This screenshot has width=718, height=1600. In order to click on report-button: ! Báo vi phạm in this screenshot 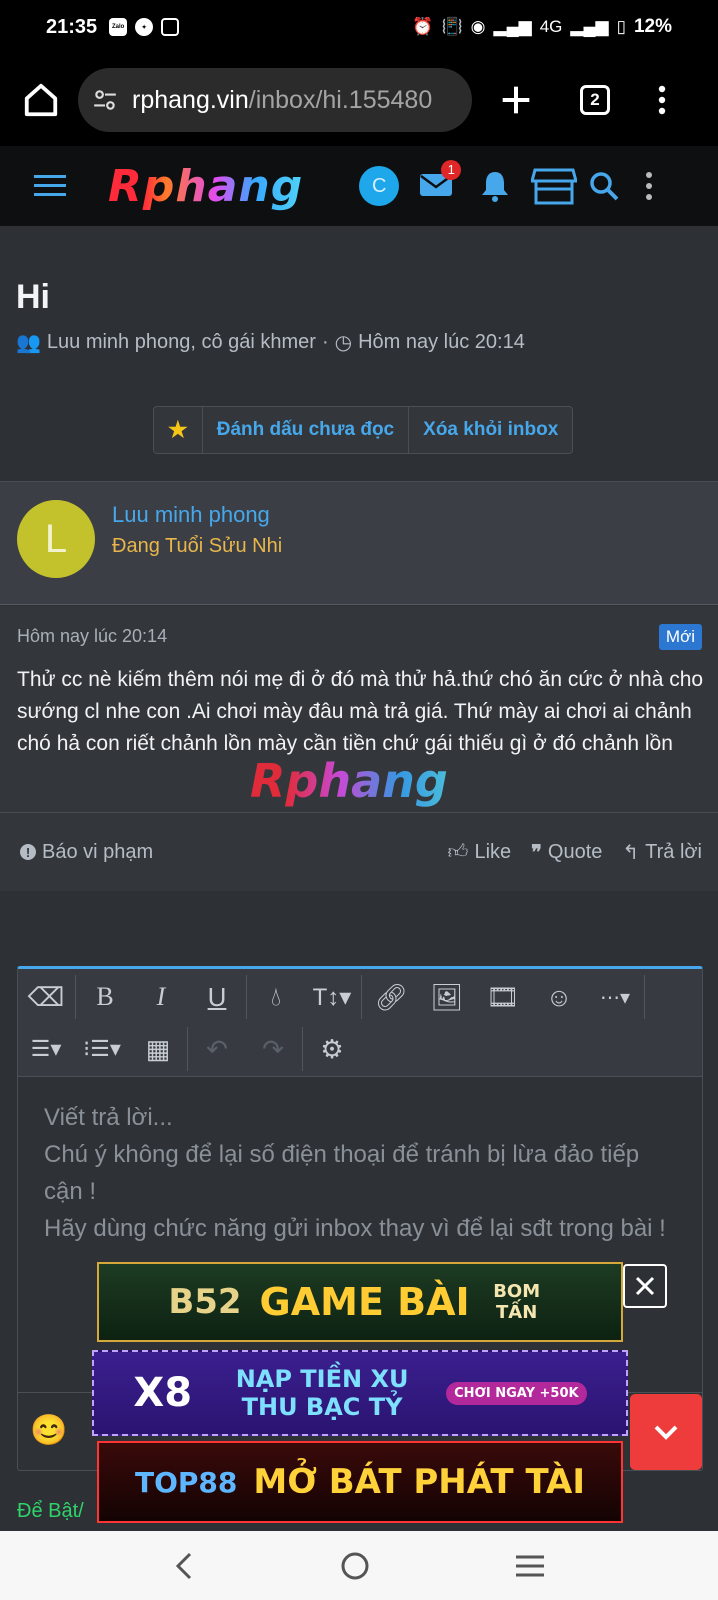, I will do `click(86, 852)`.